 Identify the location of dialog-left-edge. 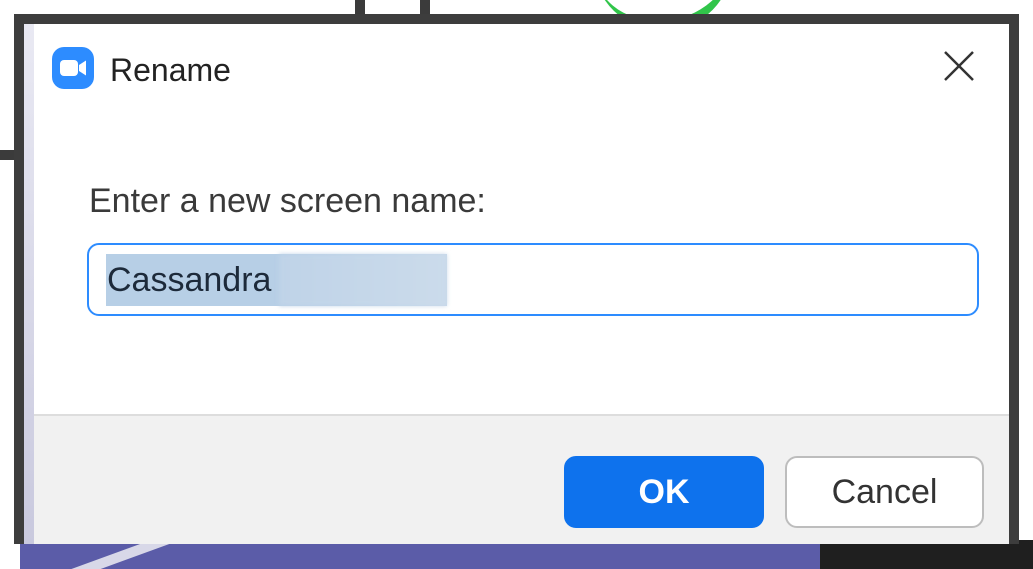
(29, 284).